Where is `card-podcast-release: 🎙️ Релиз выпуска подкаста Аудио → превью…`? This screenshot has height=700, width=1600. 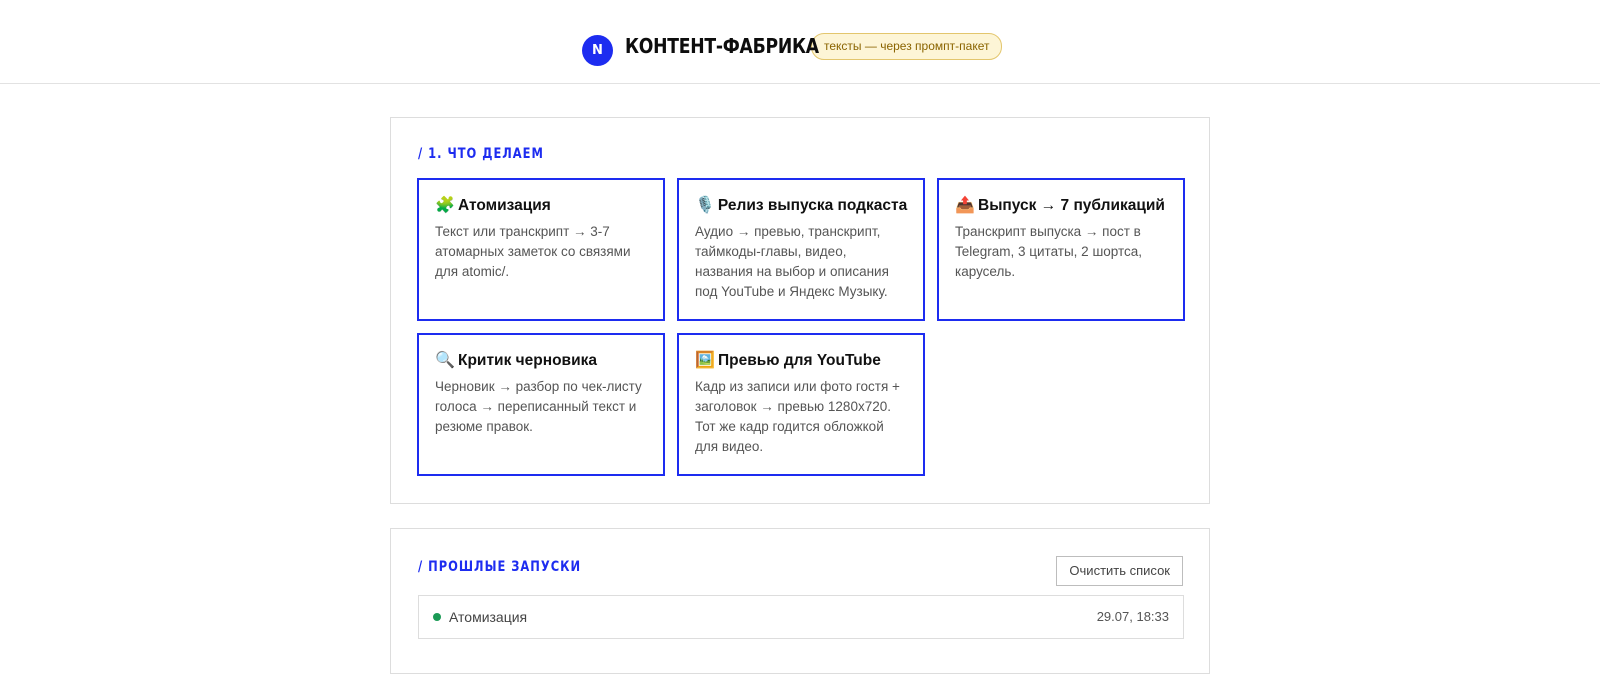
card-podcast-release: 🎙️ Релиз выпуска подкаста Аудио → превью… is located at coordinates (801, 249).